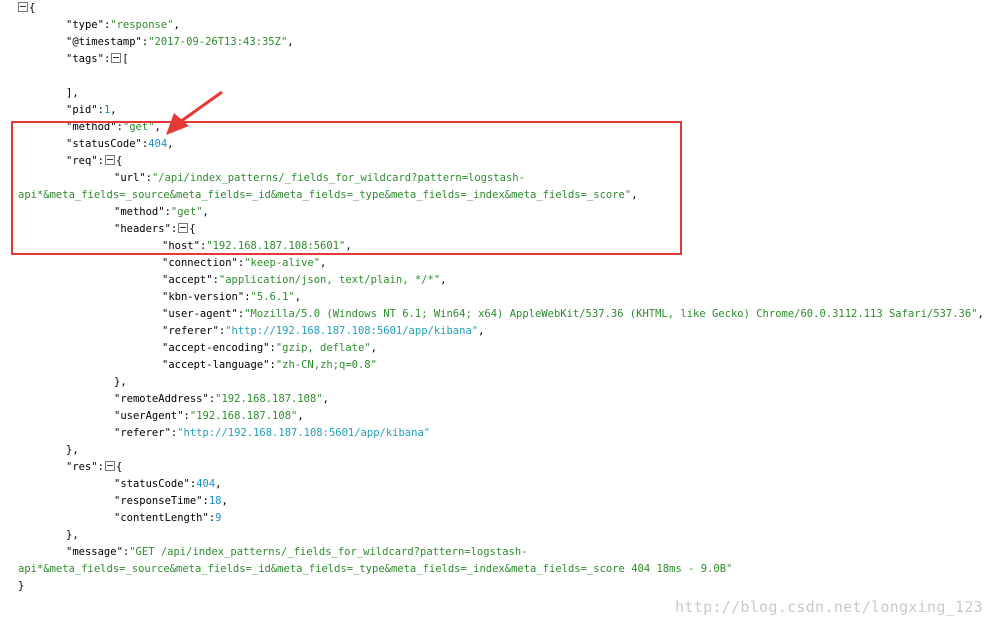 This screenshot has width=993, height=628. I want to click on watermark: http://blog.csdn.net/longxing_123, so click(829, 607).